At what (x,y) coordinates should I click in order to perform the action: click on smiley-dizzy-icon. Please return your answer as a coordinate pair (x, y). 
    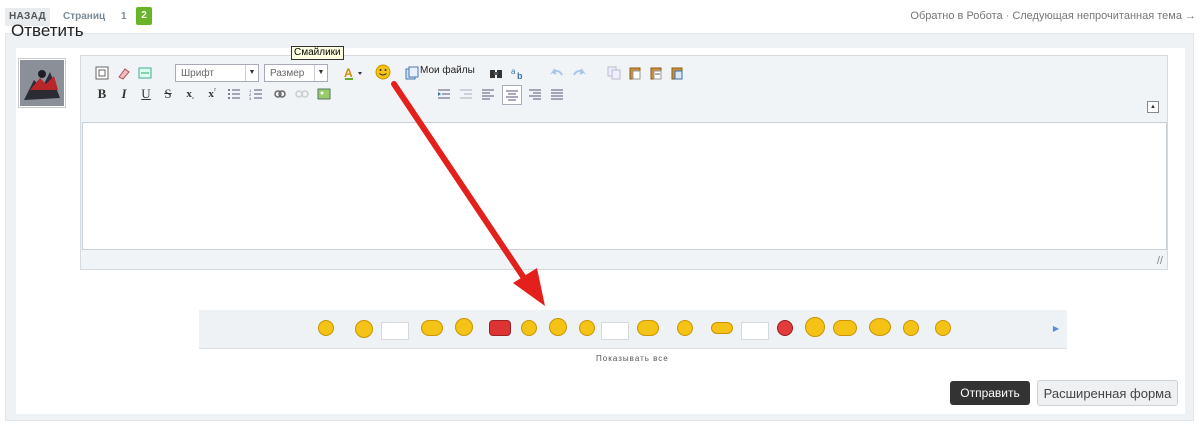
    Looking at the image, I should click on (722, 328).